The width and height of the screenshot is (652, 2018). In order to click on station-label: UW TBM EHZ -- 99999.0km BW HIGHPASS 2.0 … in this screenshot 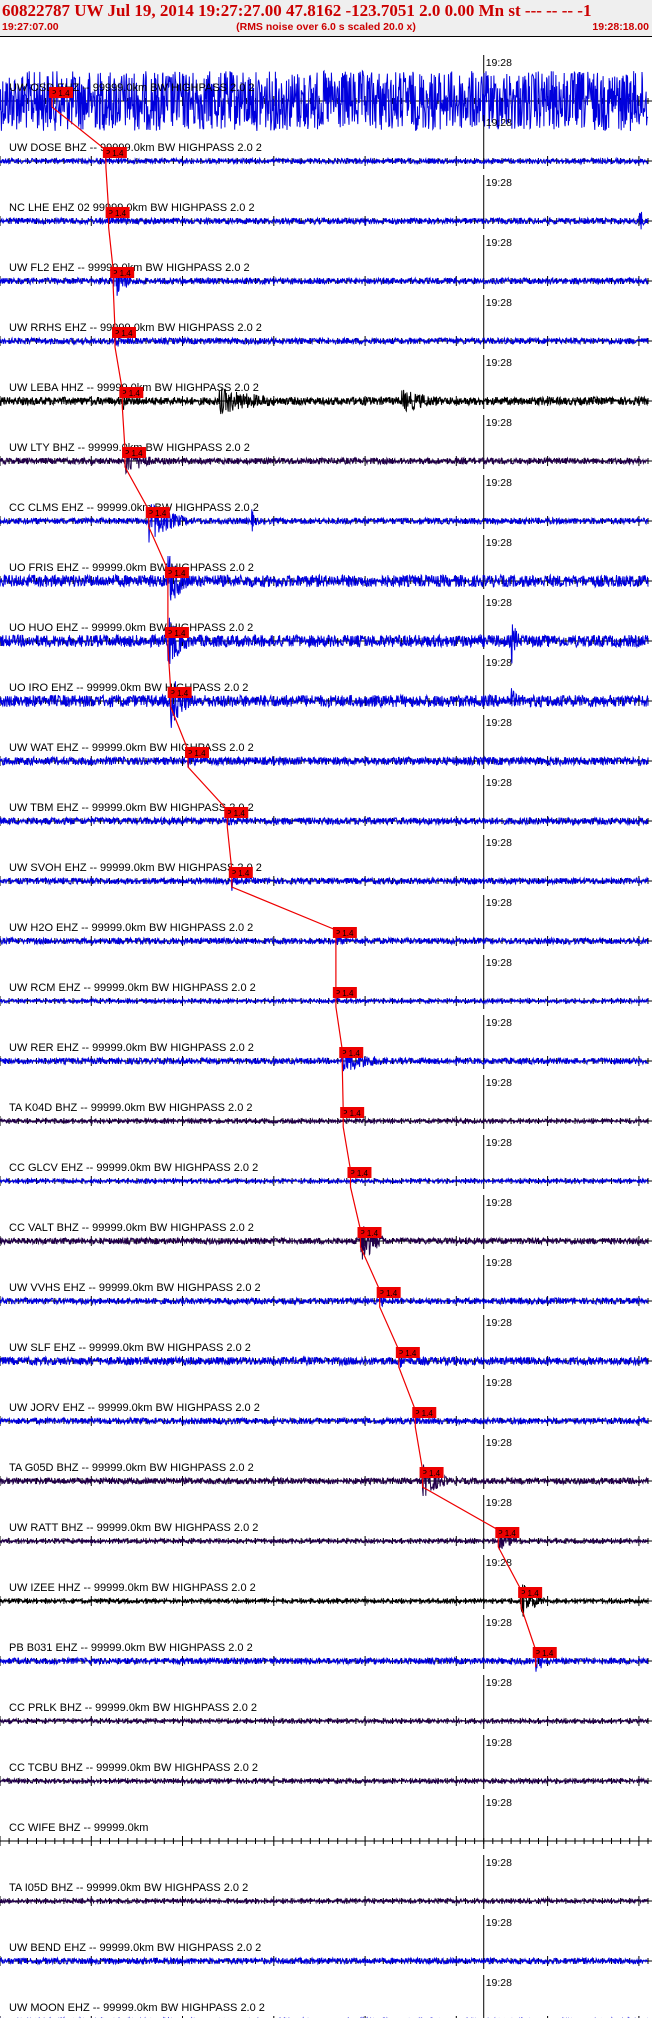, I will do `click(131, 808)`.